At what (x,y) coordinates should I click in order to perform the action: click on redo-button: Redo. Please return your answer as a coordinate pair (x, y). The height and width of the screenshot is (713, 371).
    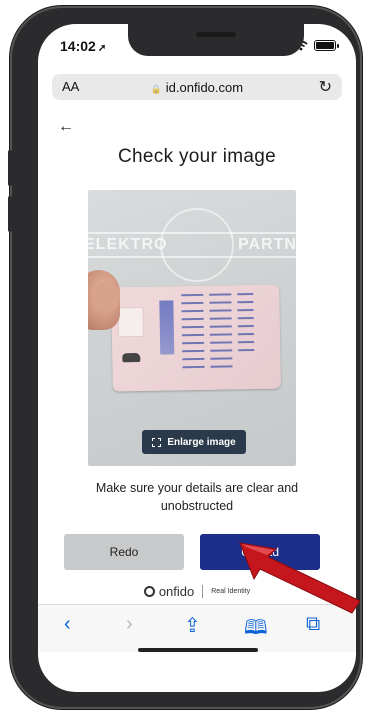
    Looking at the image, I should click on (124, 552).